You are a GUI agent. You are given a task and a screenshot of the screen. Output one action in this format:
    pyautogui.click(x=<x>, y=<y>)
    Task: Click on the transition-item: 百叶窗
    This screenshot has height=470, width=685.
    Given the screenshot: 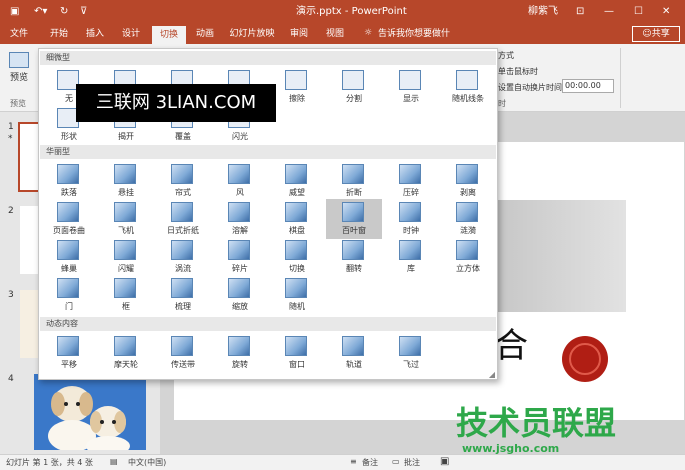 What is the action you would take?
    pyautogui.click(x=354, y=219)
    